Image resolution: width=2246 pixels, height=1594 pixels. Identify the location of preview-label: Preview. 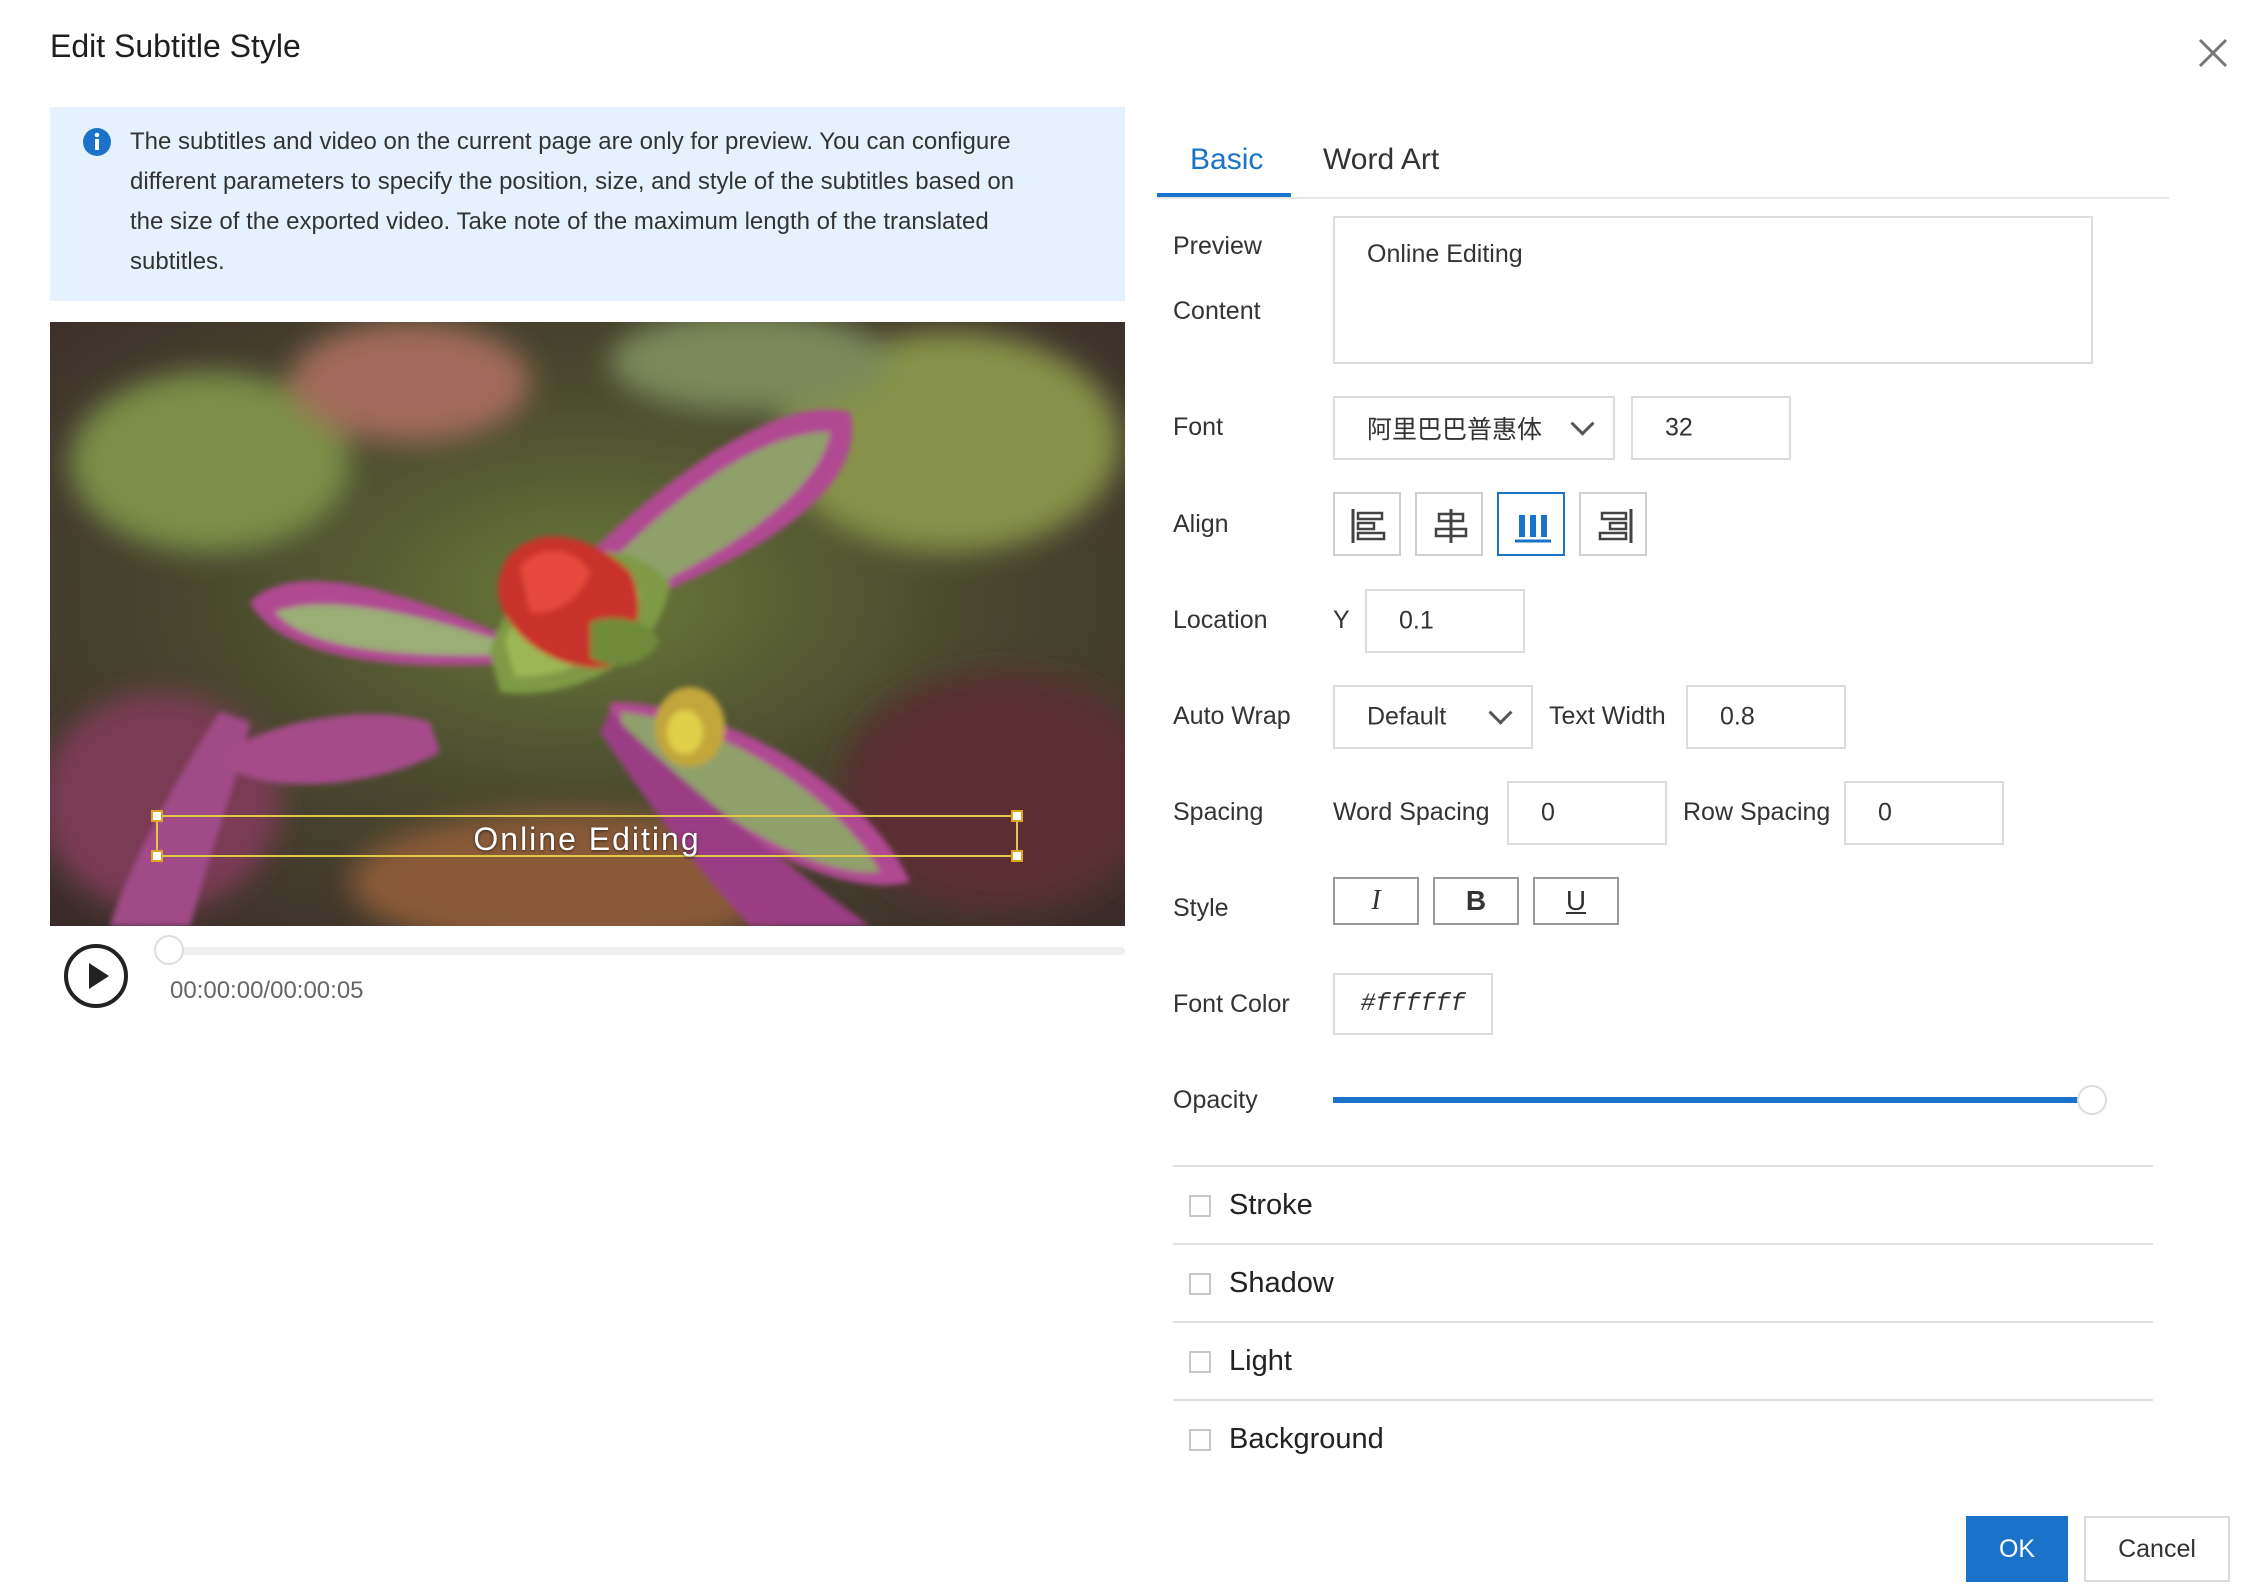
(1217, 246).